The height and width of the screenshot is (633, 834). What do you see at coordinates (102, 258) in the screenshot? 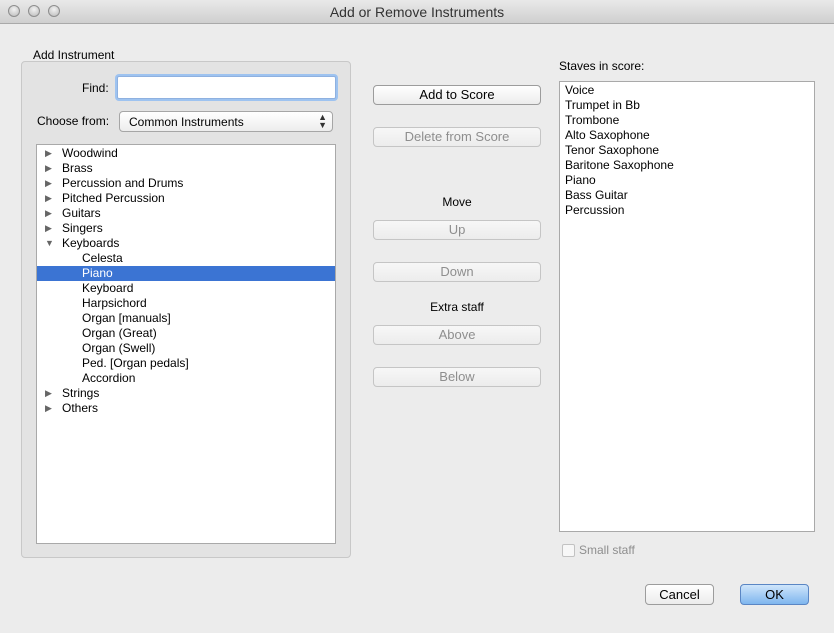
I see `tree-item-label: Celesta` at bounding box center [102, 258].